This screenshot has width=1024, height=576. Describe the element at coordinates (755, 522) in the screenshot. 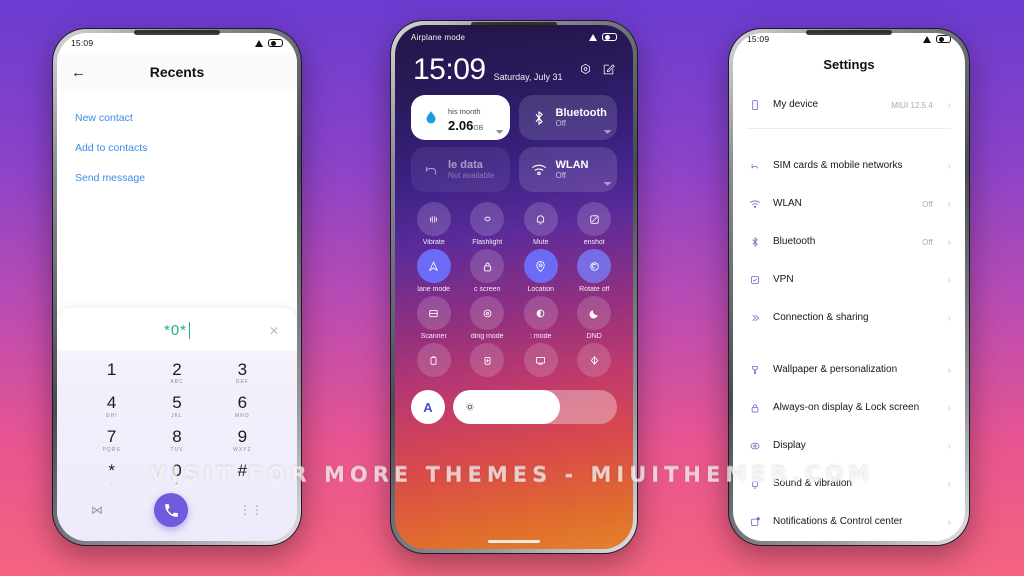

I see `notification-icon` at that location.